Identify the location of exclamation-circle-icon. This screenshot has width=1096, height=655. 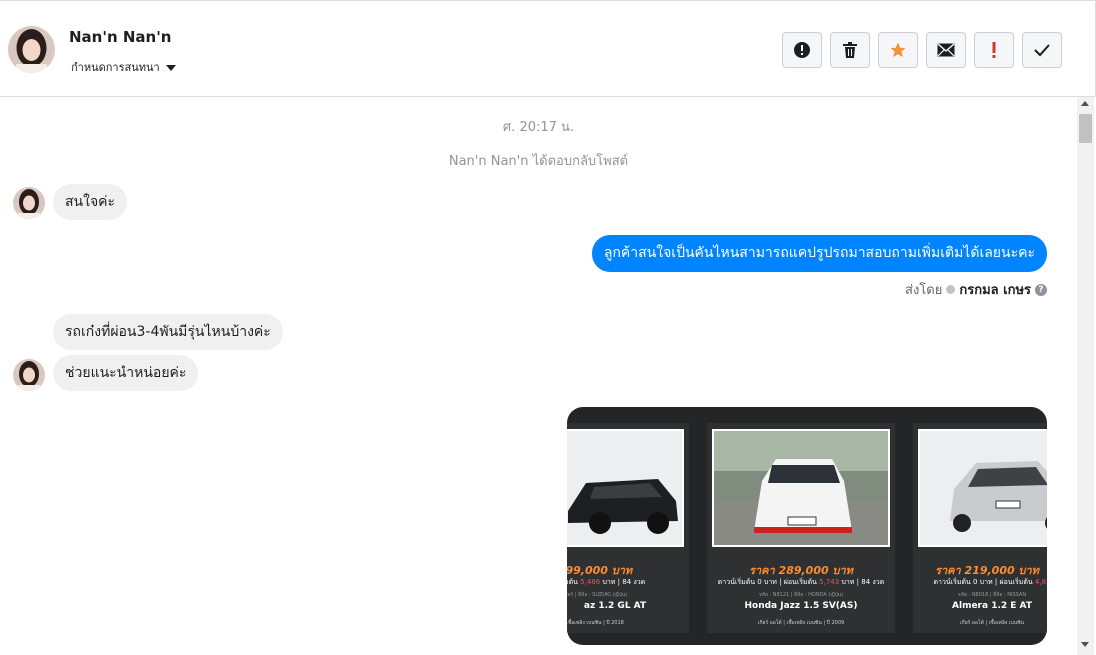
(802, 50).